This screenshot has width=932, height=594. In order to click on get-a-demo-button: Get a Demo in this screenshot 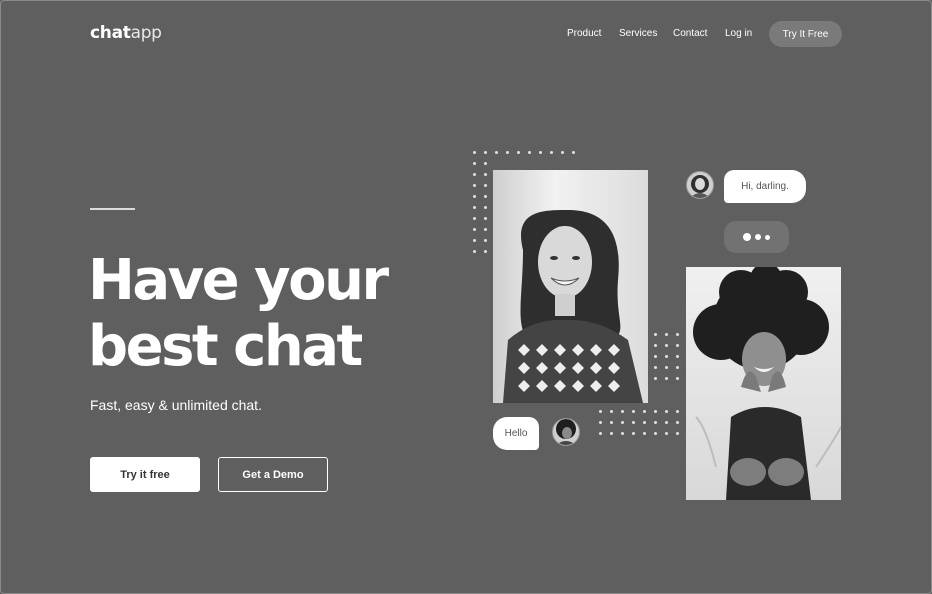, I will do `click(273, 474)`.